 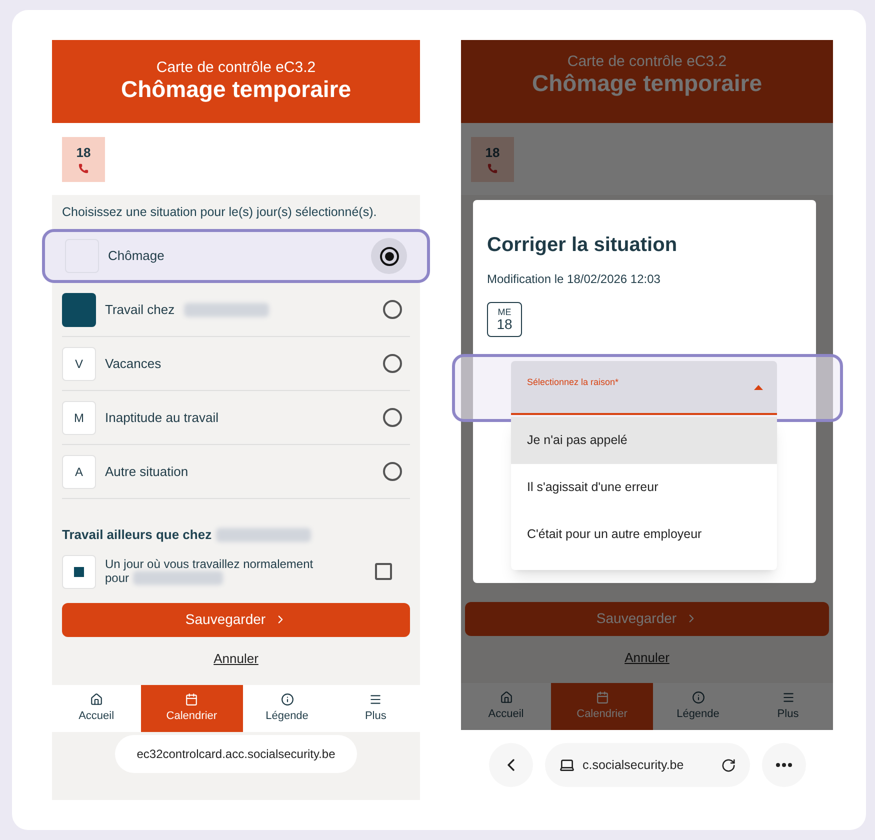 What do you see at coordinates (236, 754) in the screenshot?
I see `url-bar: ec32controlcard.acc.socialsecurity.be` at bounding box center [236, 754].